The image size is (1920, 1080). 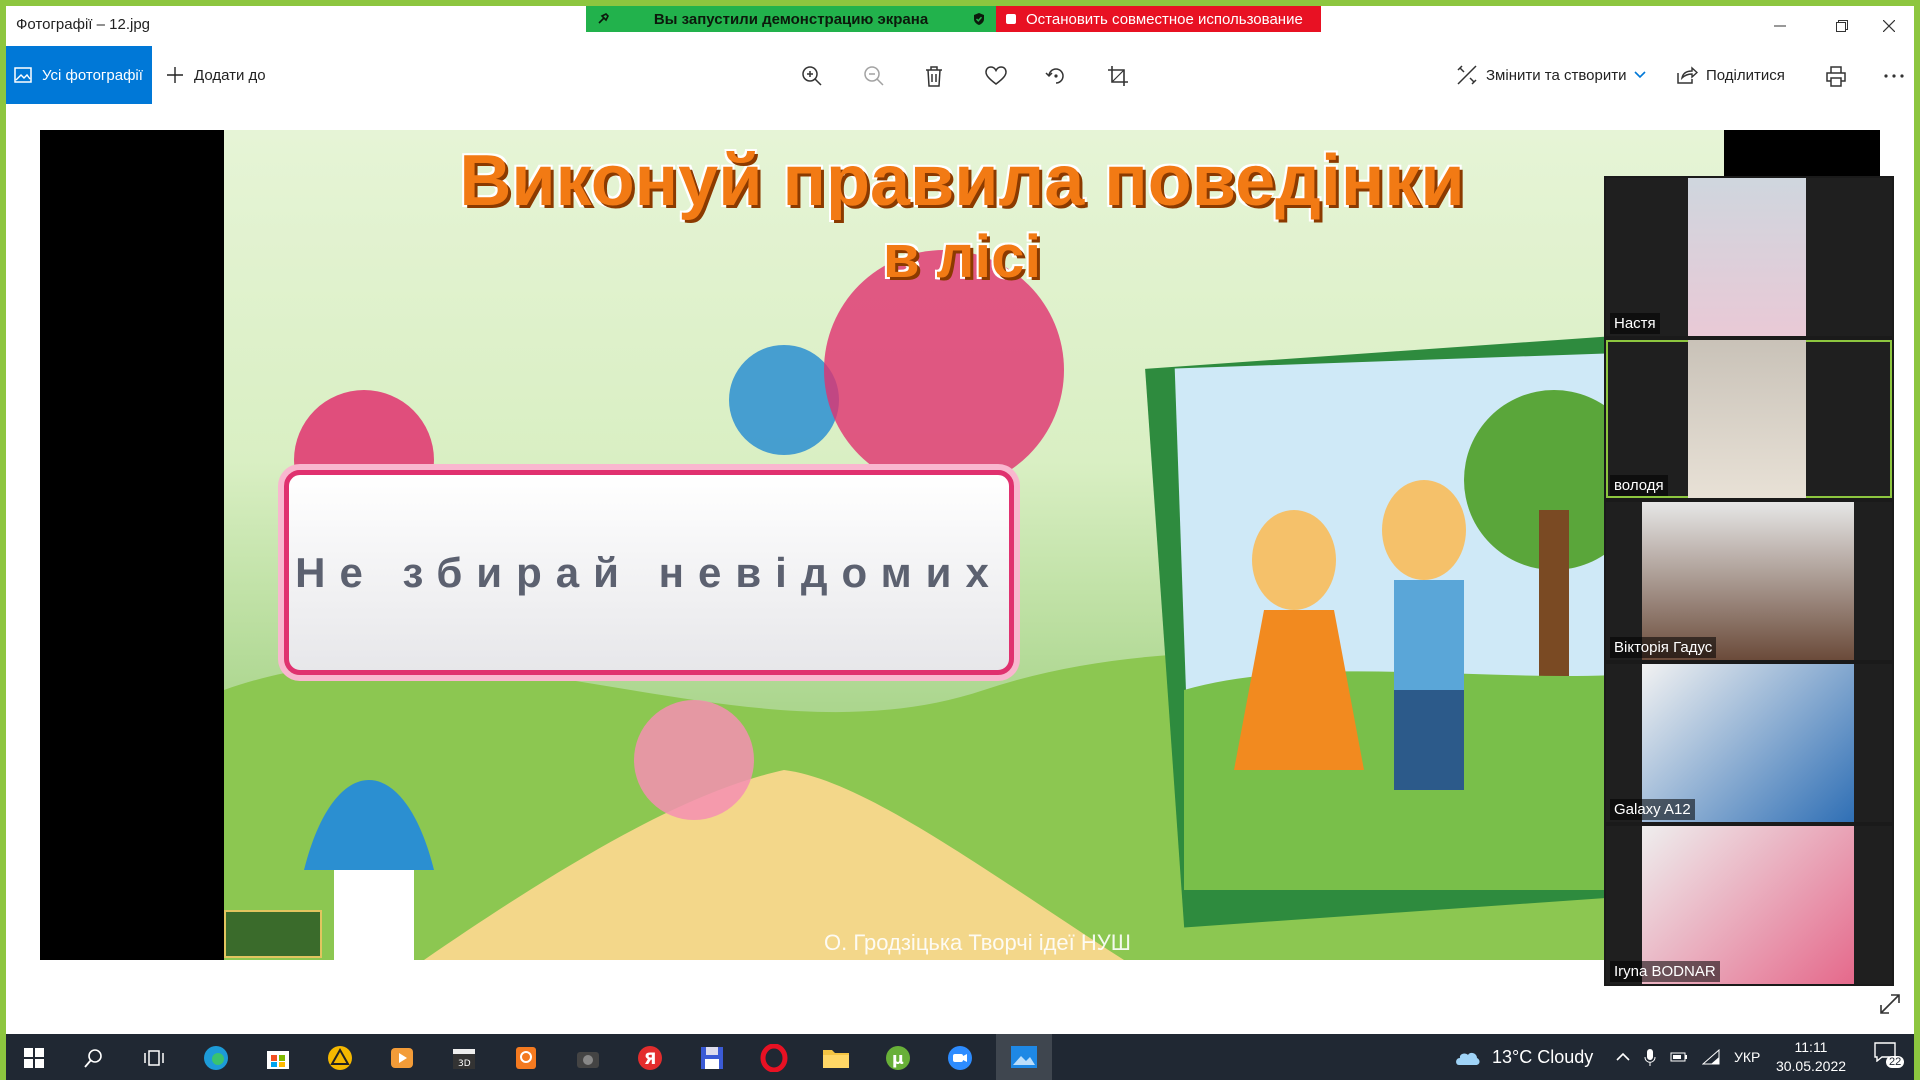 I want to click on zoom-out-icon, so click(x=874, y=76).